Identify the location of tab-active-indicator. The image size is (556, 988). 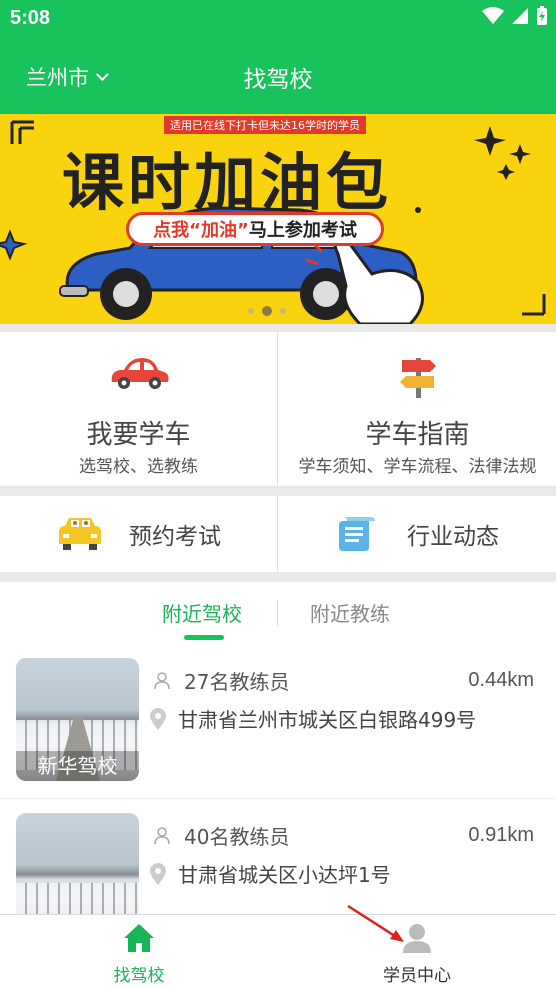
(204, 637).